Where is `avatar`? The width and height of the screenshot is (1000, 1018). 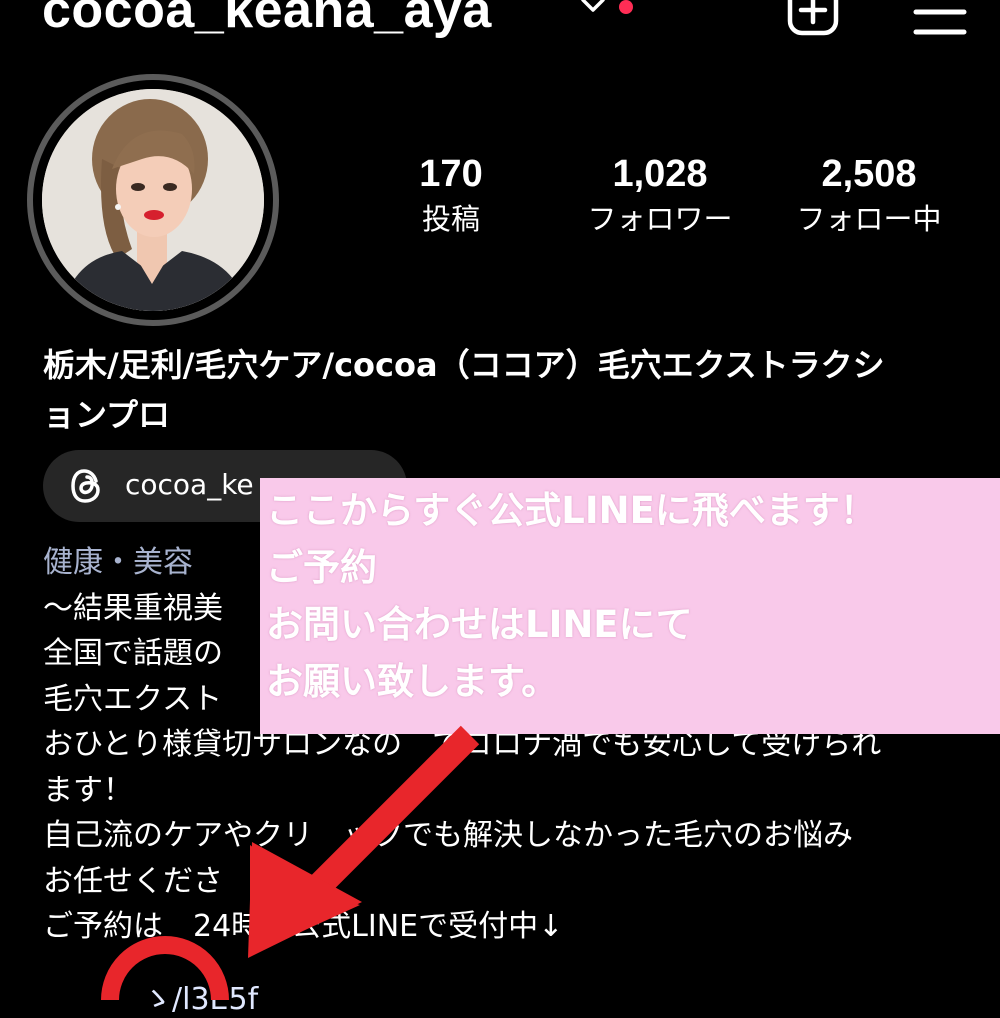
avatar is located at coordinates (153, 200).